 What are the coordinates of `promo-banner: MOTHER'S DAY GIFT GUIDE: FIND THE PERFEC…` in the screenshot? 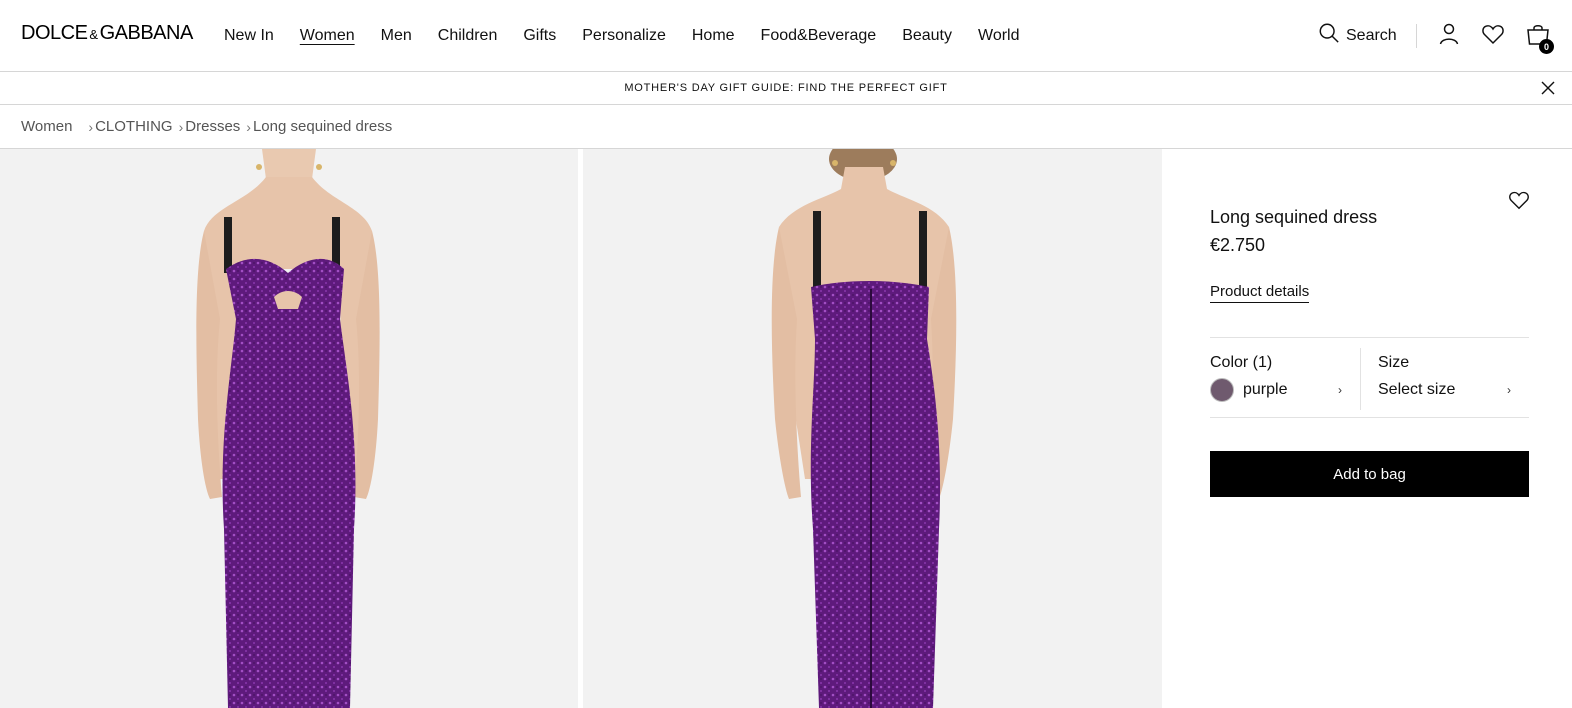 It's located at (786, 88).